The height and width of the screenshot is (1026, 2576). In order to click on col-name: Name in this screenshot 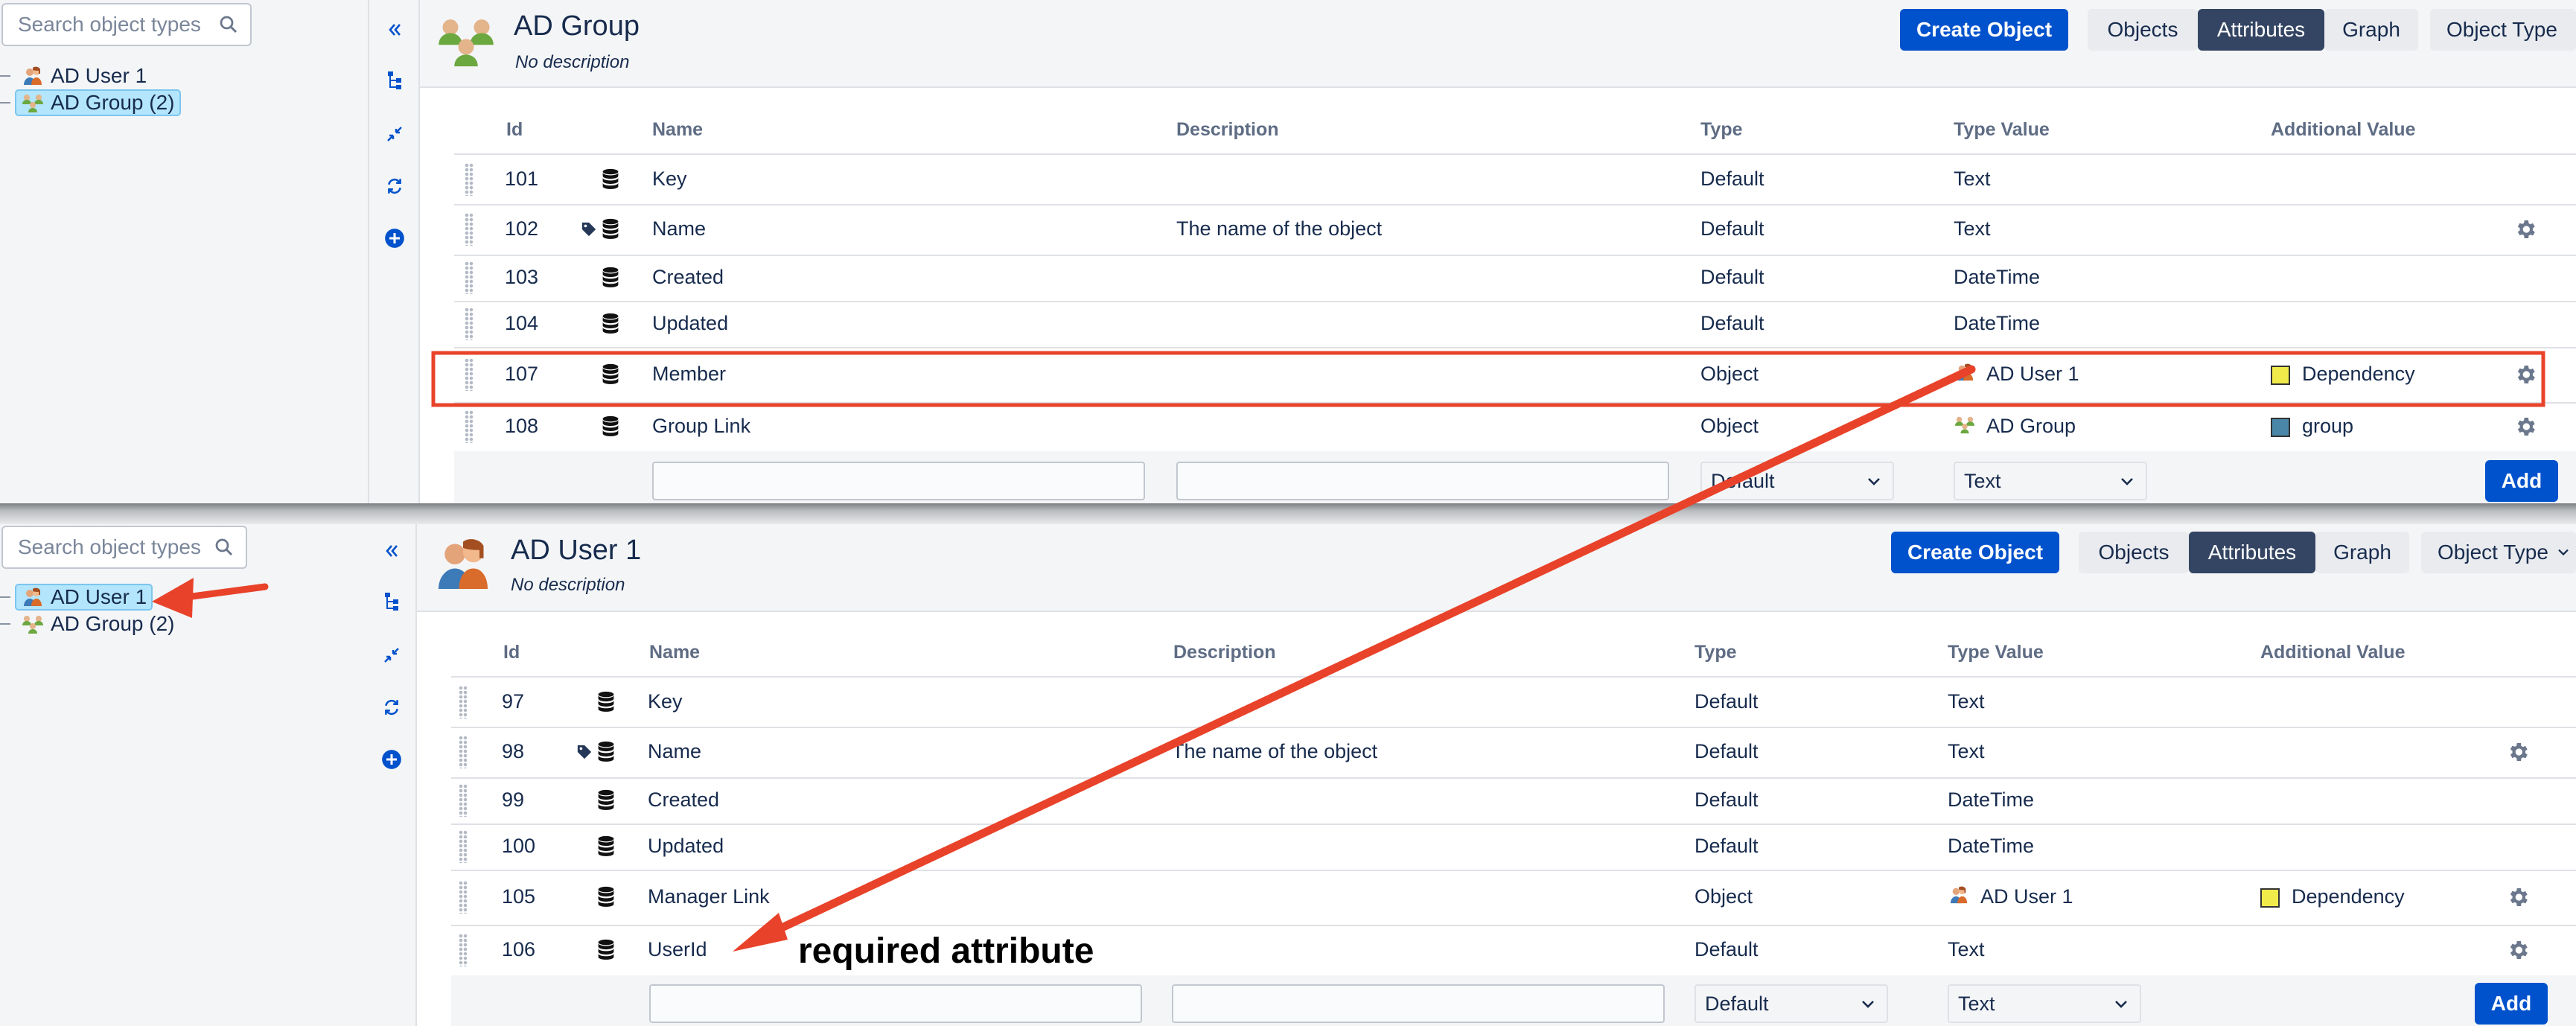, I will do `click(678, 129)`.